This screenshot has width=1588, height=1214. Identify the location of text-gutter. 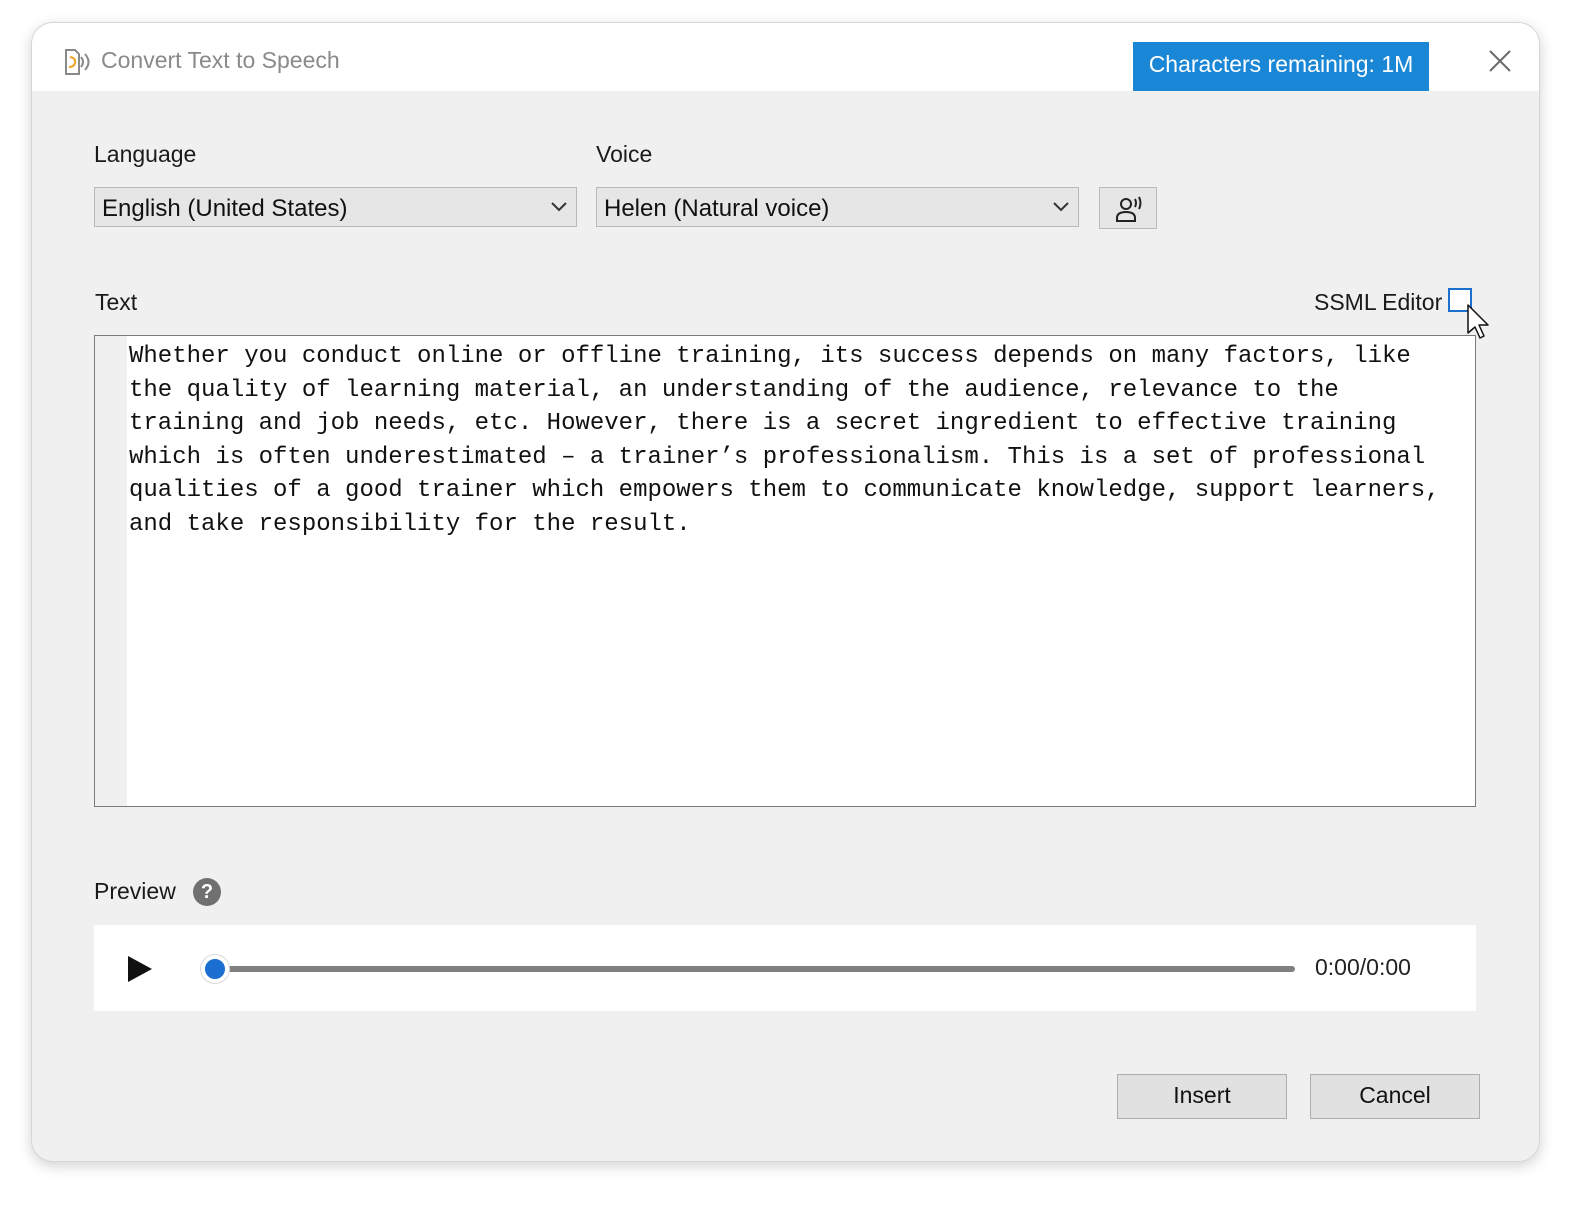
(111, 571).